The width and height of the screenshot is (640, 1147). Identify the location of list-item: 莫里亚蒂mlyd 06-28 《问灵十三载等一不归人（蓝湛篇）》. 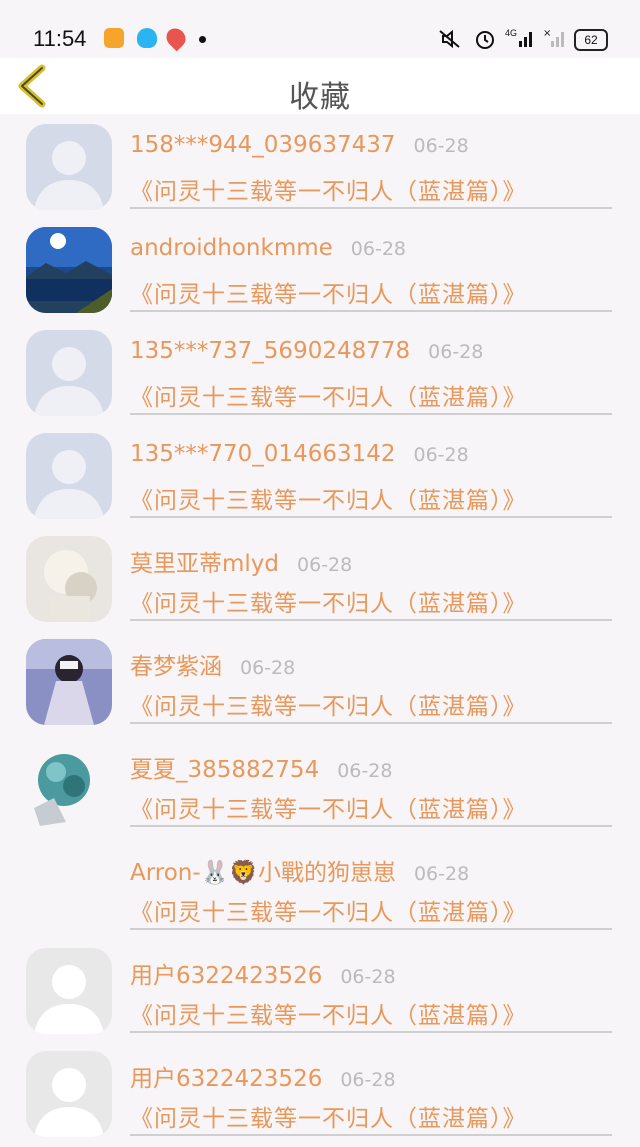
(320, 577).